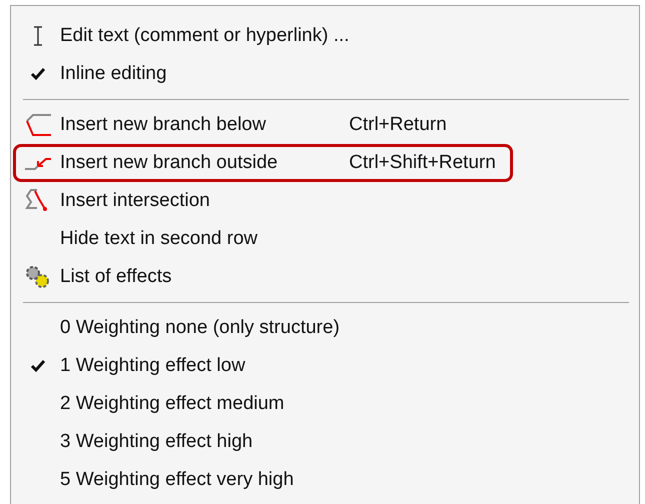 Image resolution: width=645 pixels, height=504 pixels. I want to click on menu-item: Insert intersection, so click(189, 201).